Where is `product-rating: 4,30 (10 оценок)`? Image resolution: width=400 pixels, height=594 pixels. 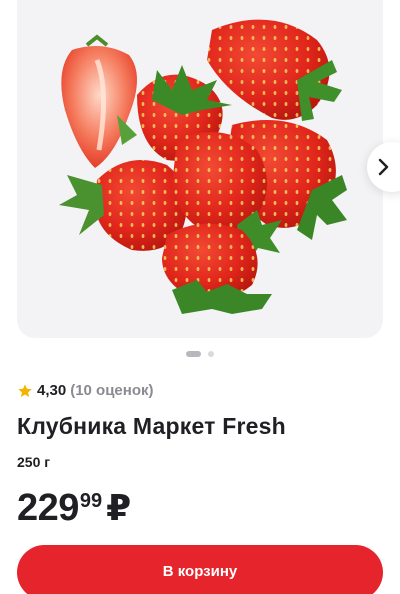 product-rating: 4,30 (10 оценок) is located at coordinates (85, 390).